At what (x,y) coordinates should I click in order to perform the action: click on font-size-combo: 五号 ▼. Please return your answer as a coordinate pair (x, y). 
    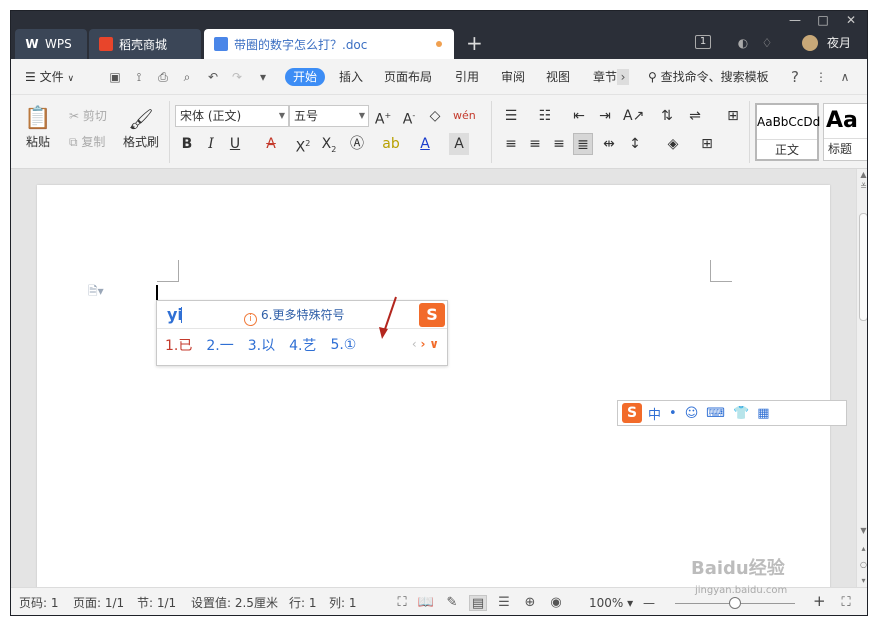
    Looking at the image, I should click on (329, 116).